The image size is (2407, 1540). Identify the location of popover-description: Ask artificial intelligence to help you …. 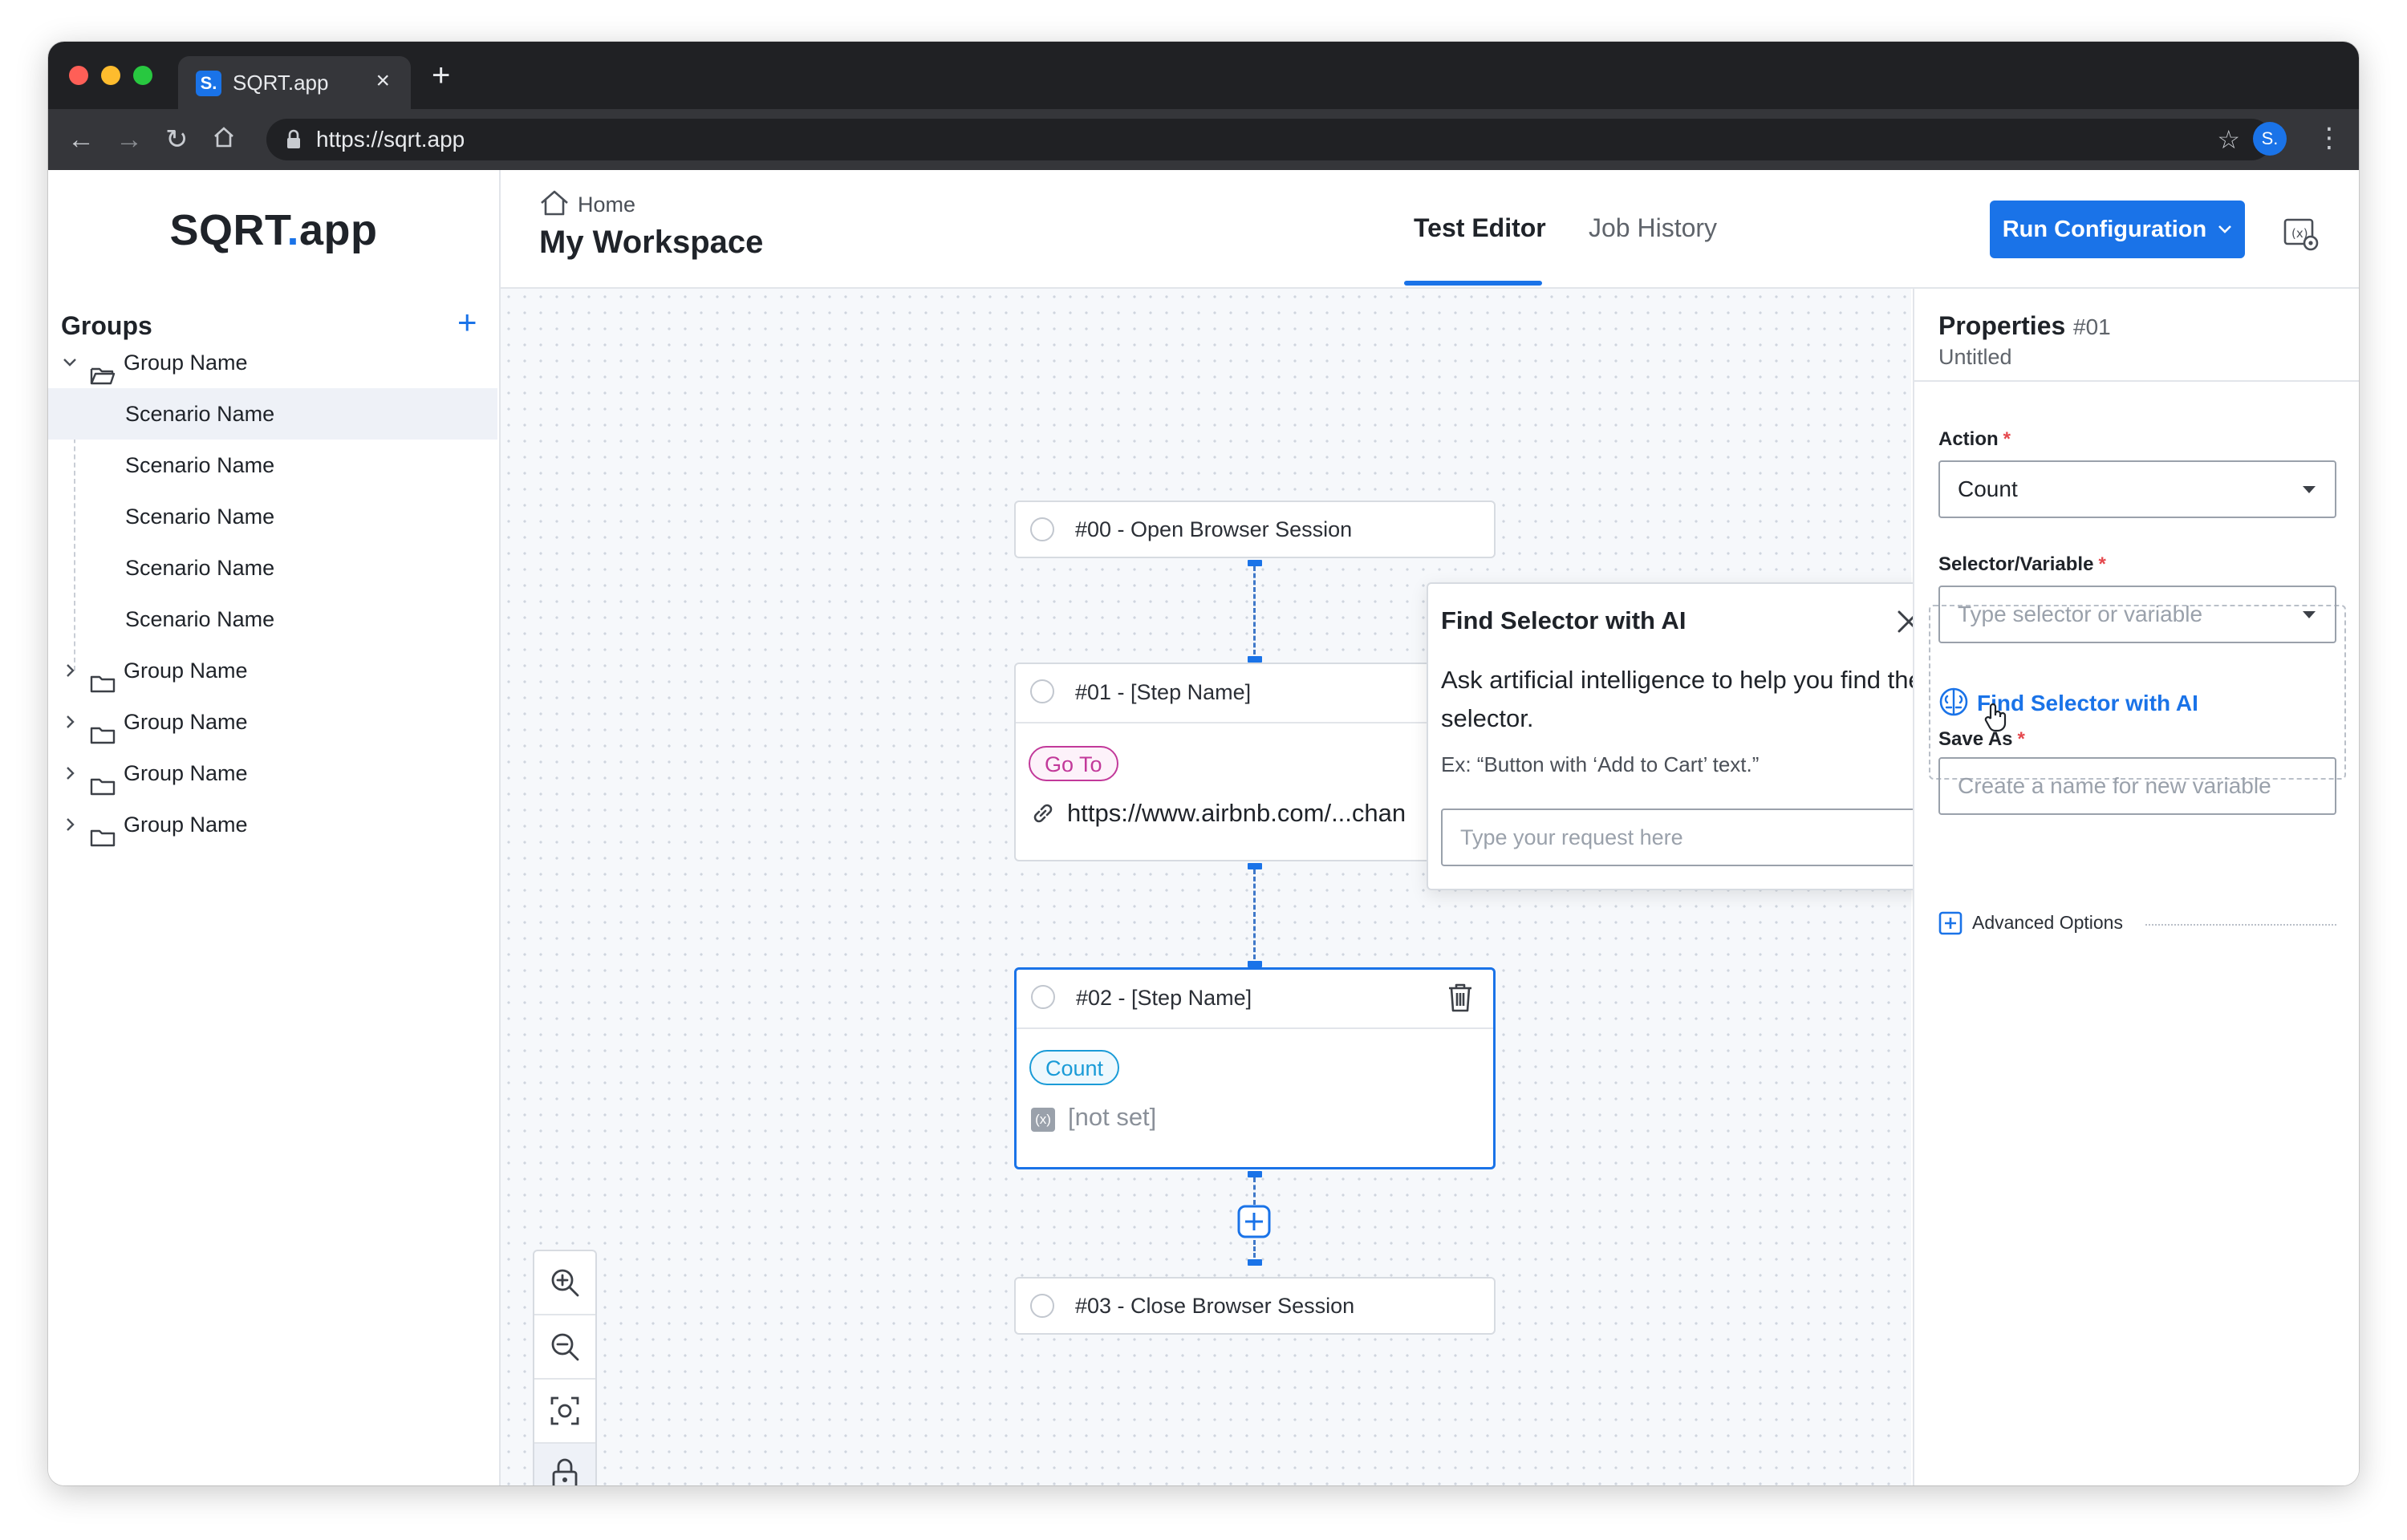
(1681, 699).